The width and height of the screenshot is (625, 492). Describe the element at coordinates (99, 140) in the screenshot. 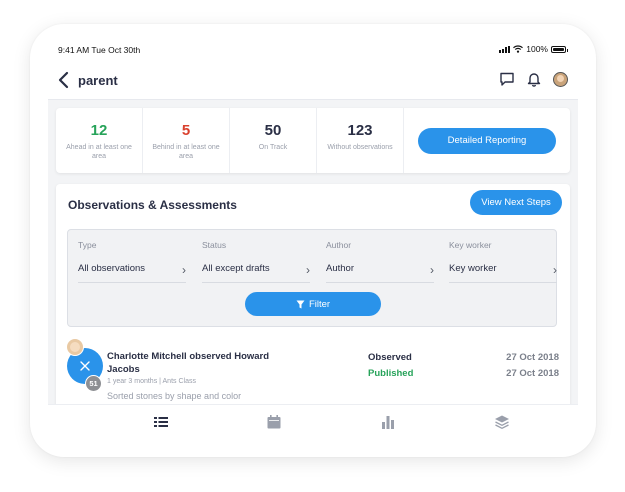

I see `stat-ahead: 12 Ahead in at least one area` at that location.